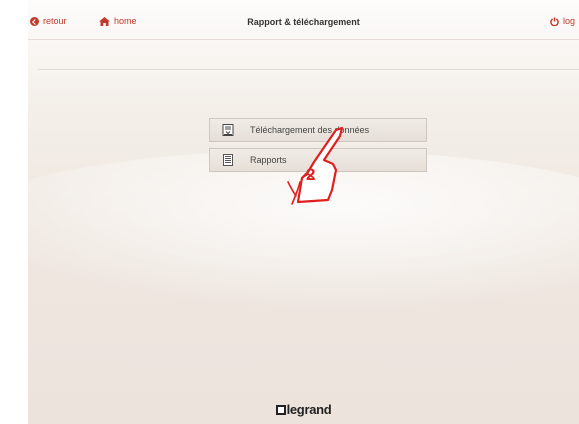  What do you see at coordinates (562, 21) in the screenshot?
I see `logout-button: log` at bounding box center [562, 21].